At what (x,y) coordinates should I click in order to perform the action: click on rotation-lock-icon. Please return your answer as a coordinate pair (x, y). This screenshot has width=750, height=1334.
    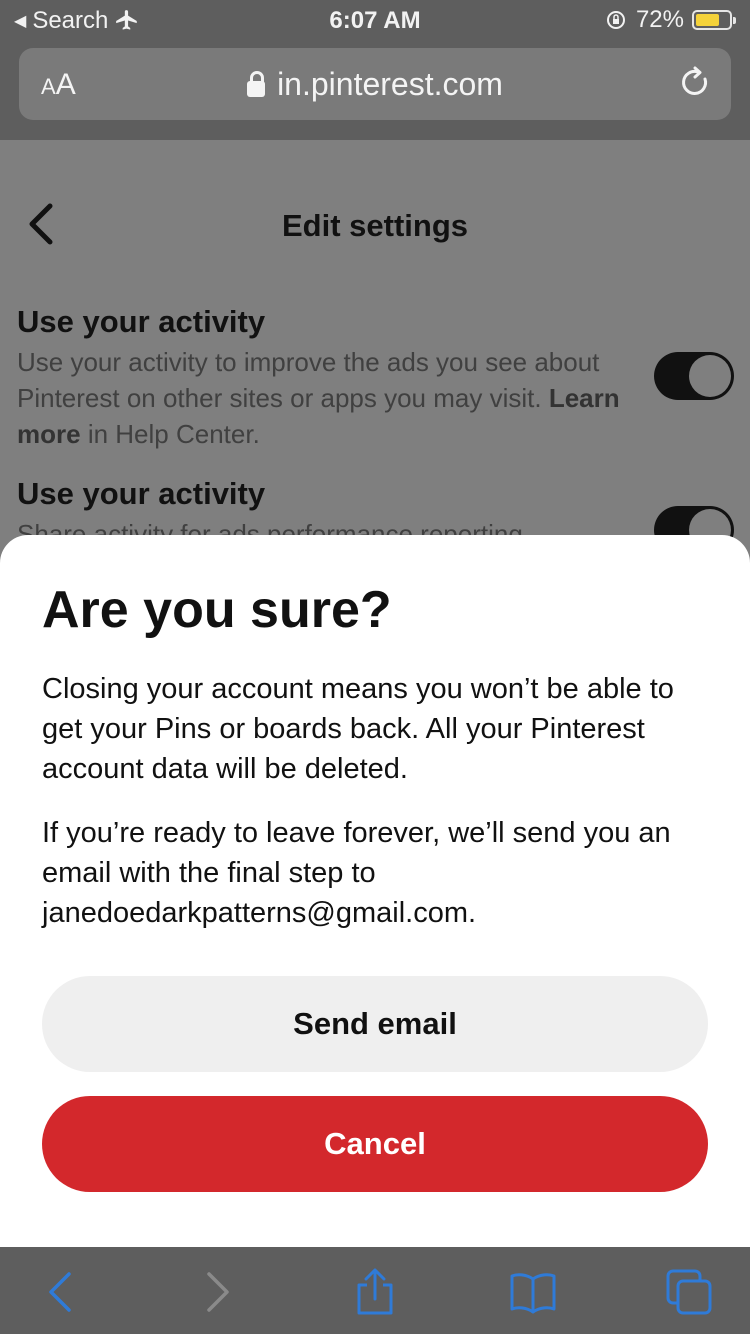
    Looking at the image, I should click on (615, 20).